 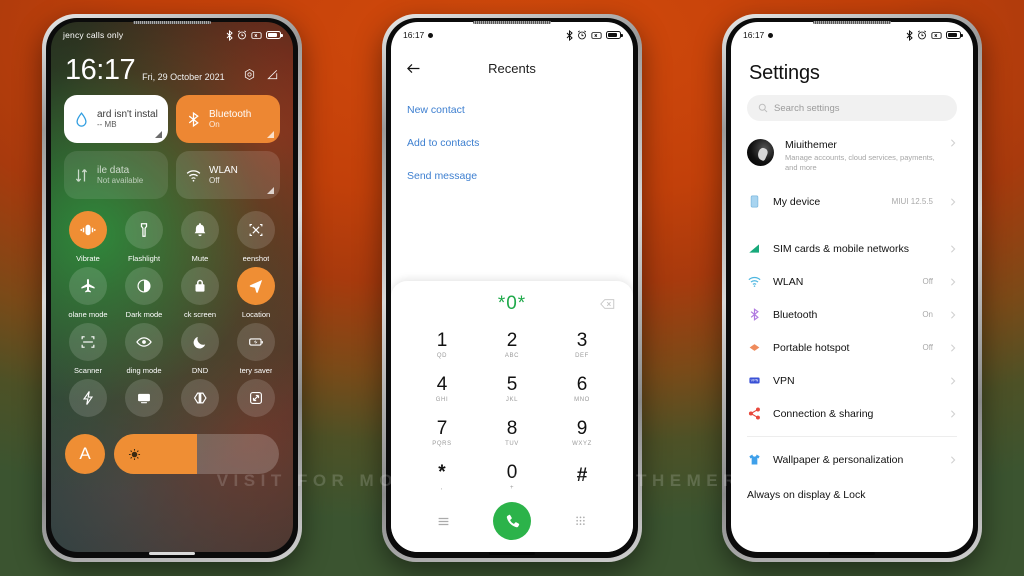 What do you see at coordinates (256, 400) in the screenshot?
I see `toggle-rotate-screen` at bounding box center [256, 400].